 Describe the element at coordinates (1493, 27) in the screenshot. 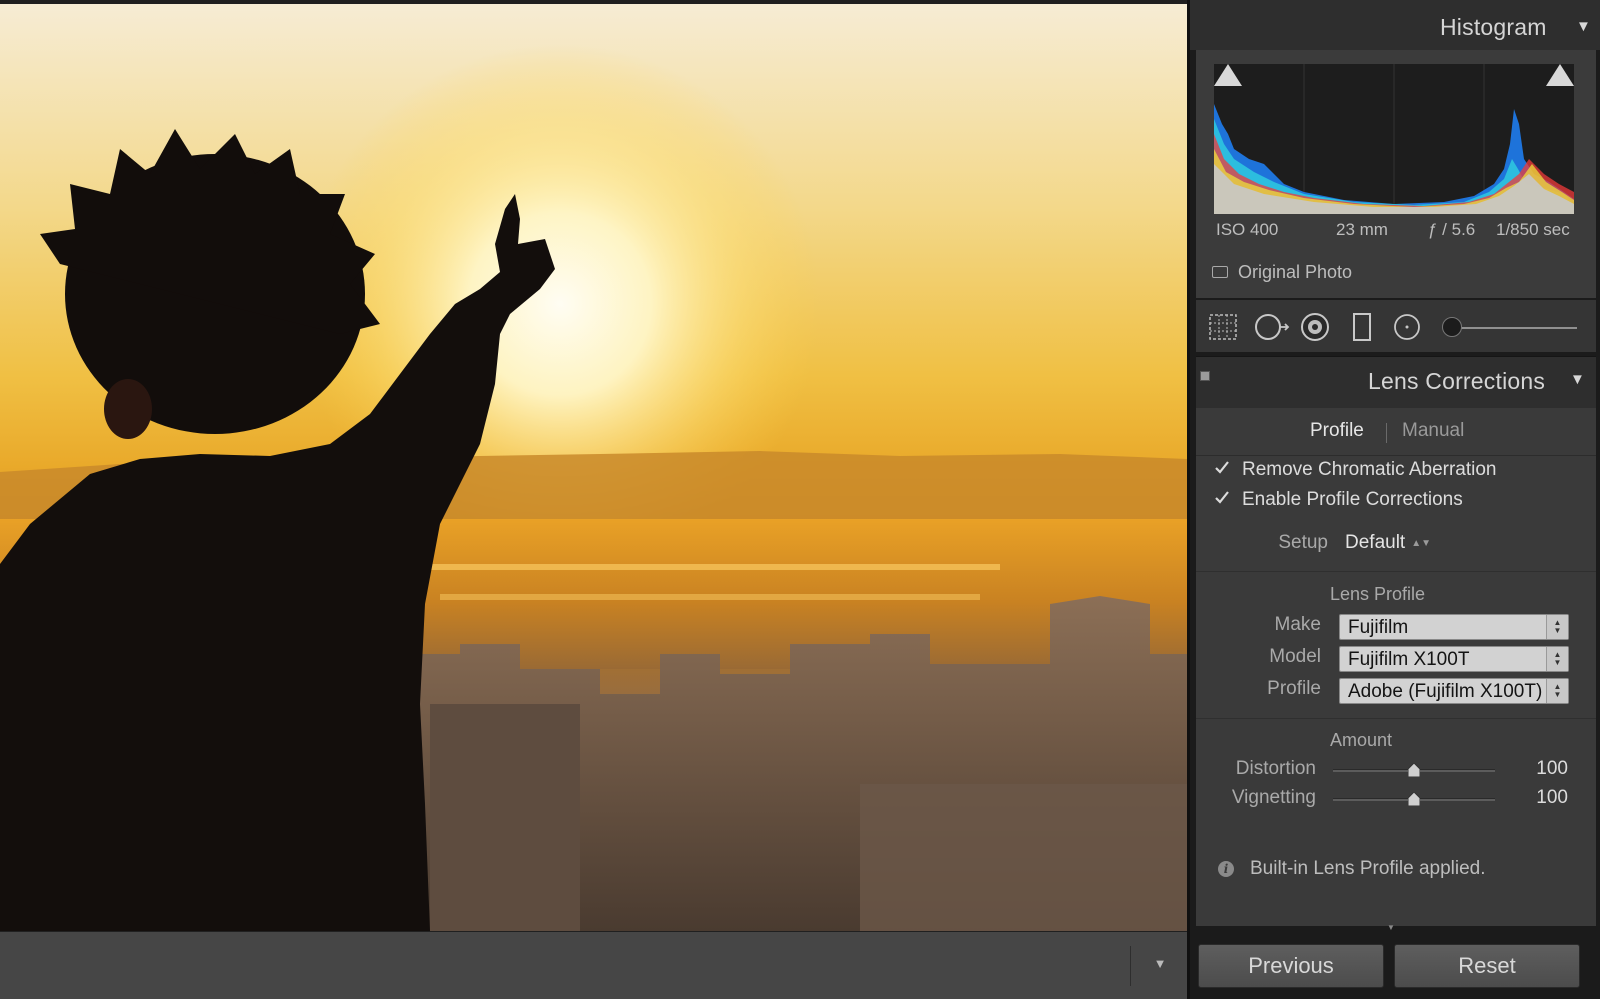

I see `histogram-title: Histogram` at that location.